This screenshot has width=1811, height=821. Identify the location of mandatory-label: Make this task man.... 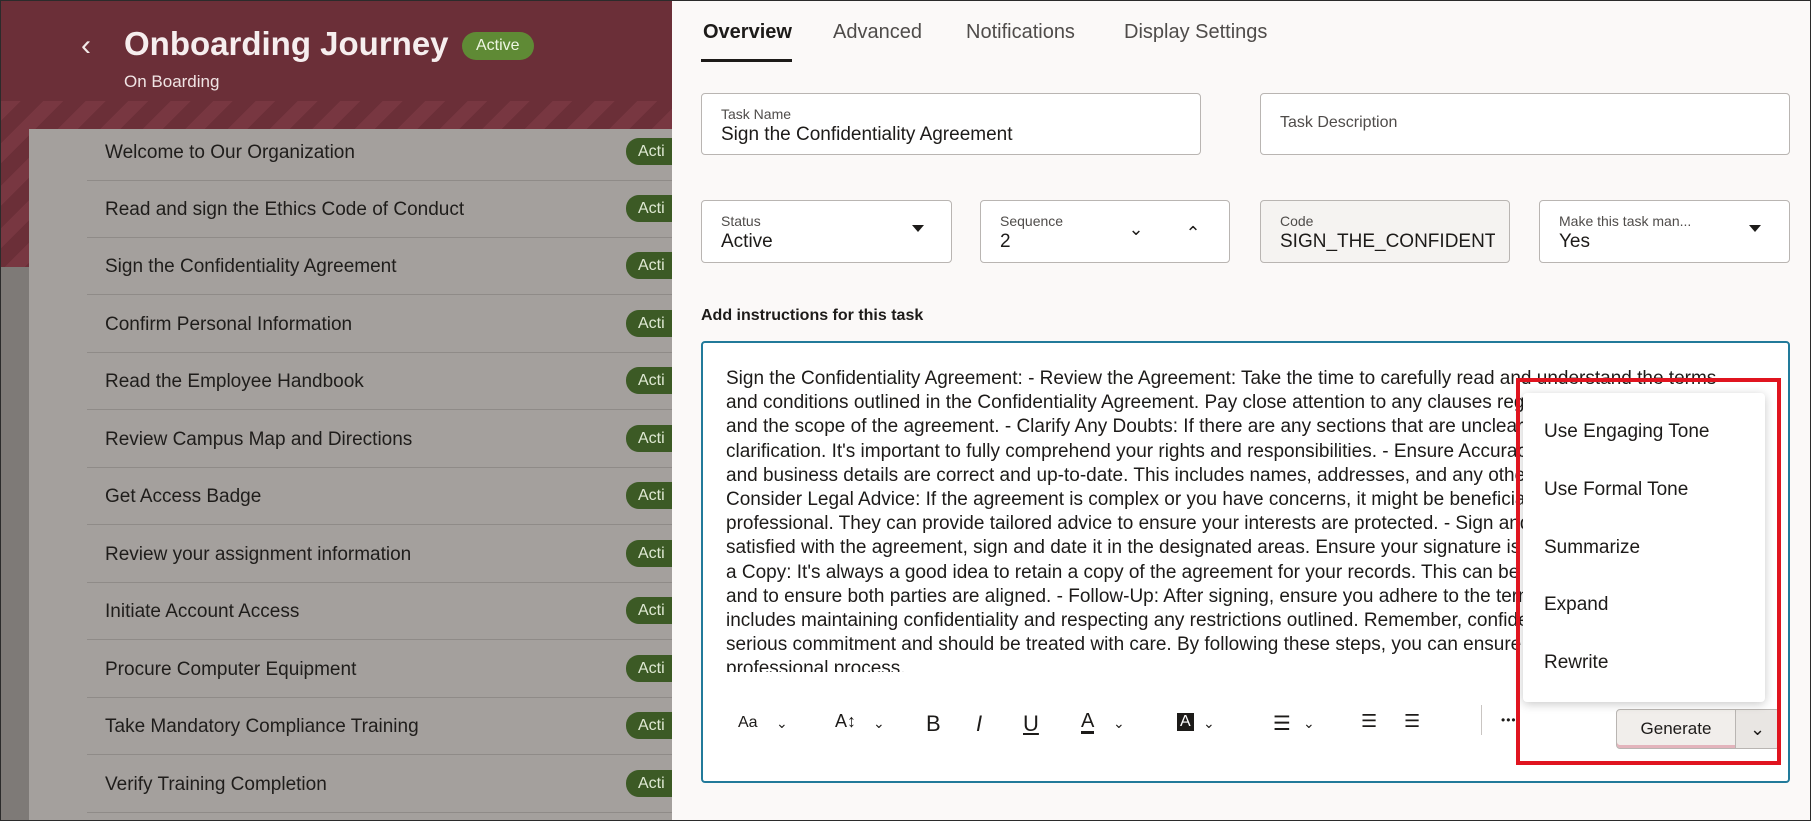
(1625, 221).